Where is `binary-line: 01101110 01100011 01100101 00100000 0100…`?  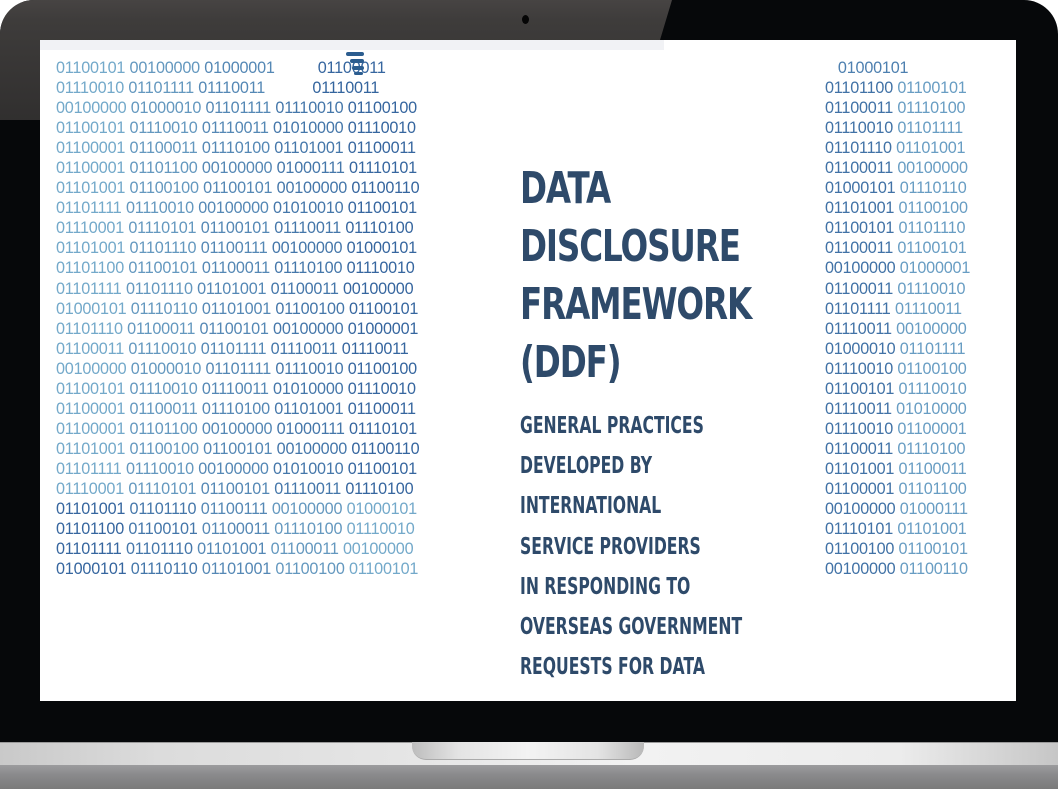 binary-line: 01101110 01100011 01100101 00100000 0100… is located at coordinates (237, 328).